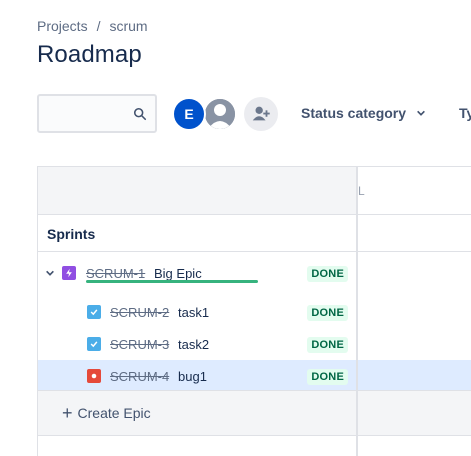  Describe the element at coordinates (197, 191) in the screenshot. I see `grid-header-left` at that location.